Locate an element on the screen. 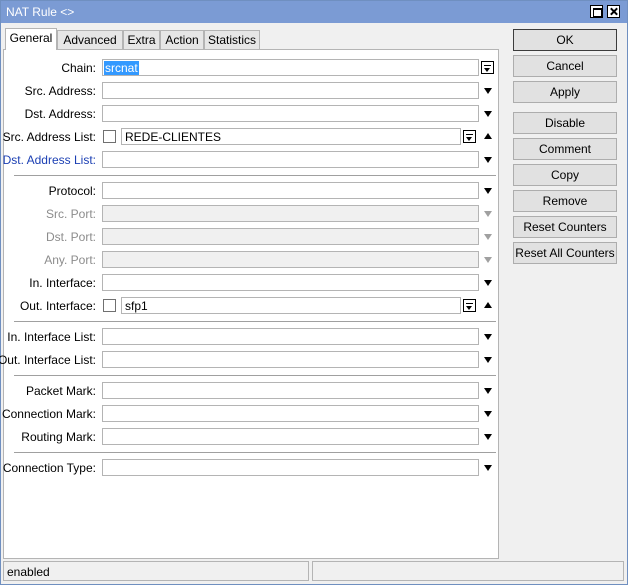  chain-value: srcnat is located at coordinates (121, 68).